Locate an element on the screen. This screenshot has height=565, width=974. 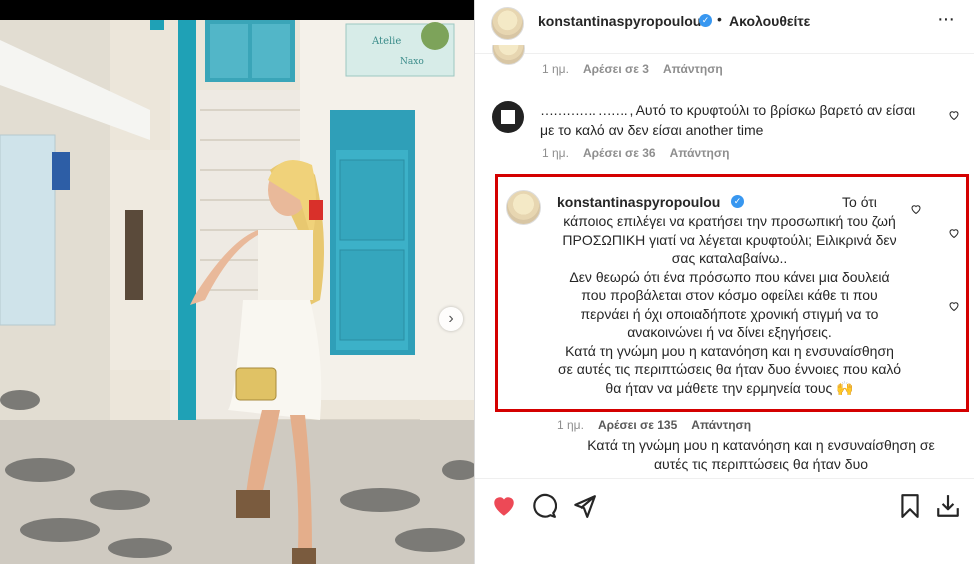
sign-text-2: Naxo is located at coordinates (412, 62).